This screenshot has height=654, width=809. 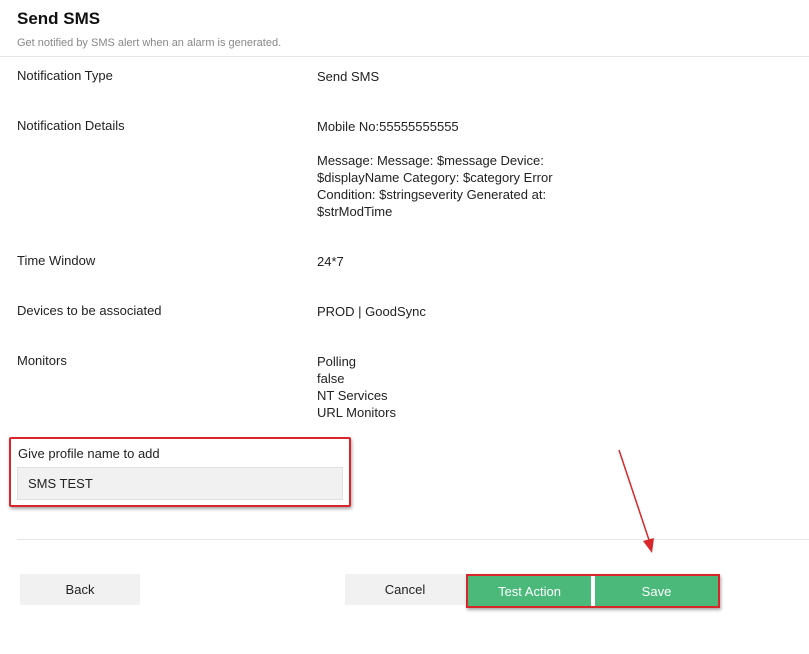 I want to click on monitors-label: Monitors, so click(x=42, y=360).